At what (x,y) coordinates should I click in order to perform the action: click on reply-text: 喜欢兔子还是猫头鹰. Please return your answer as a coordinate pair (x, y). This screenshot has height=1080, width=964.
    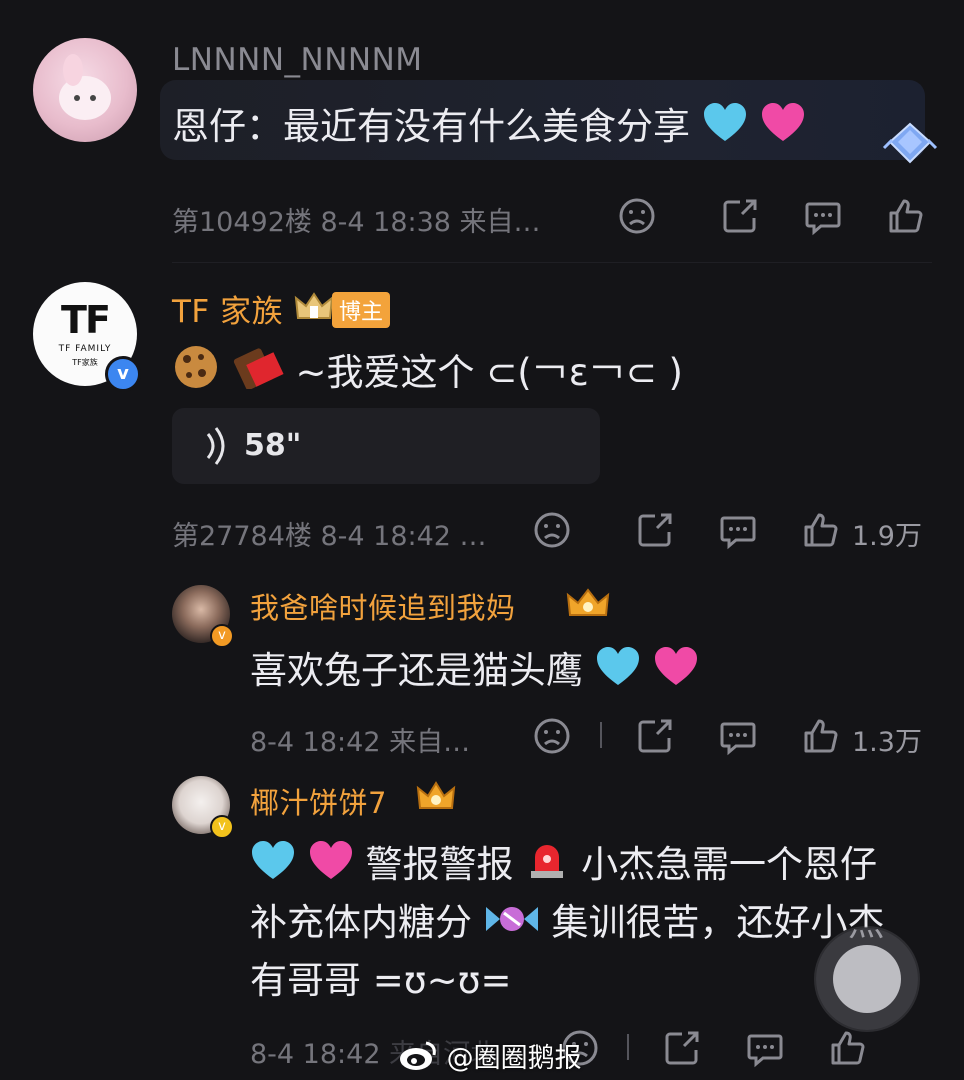
    Looking at the image, I should click on (474, 667).